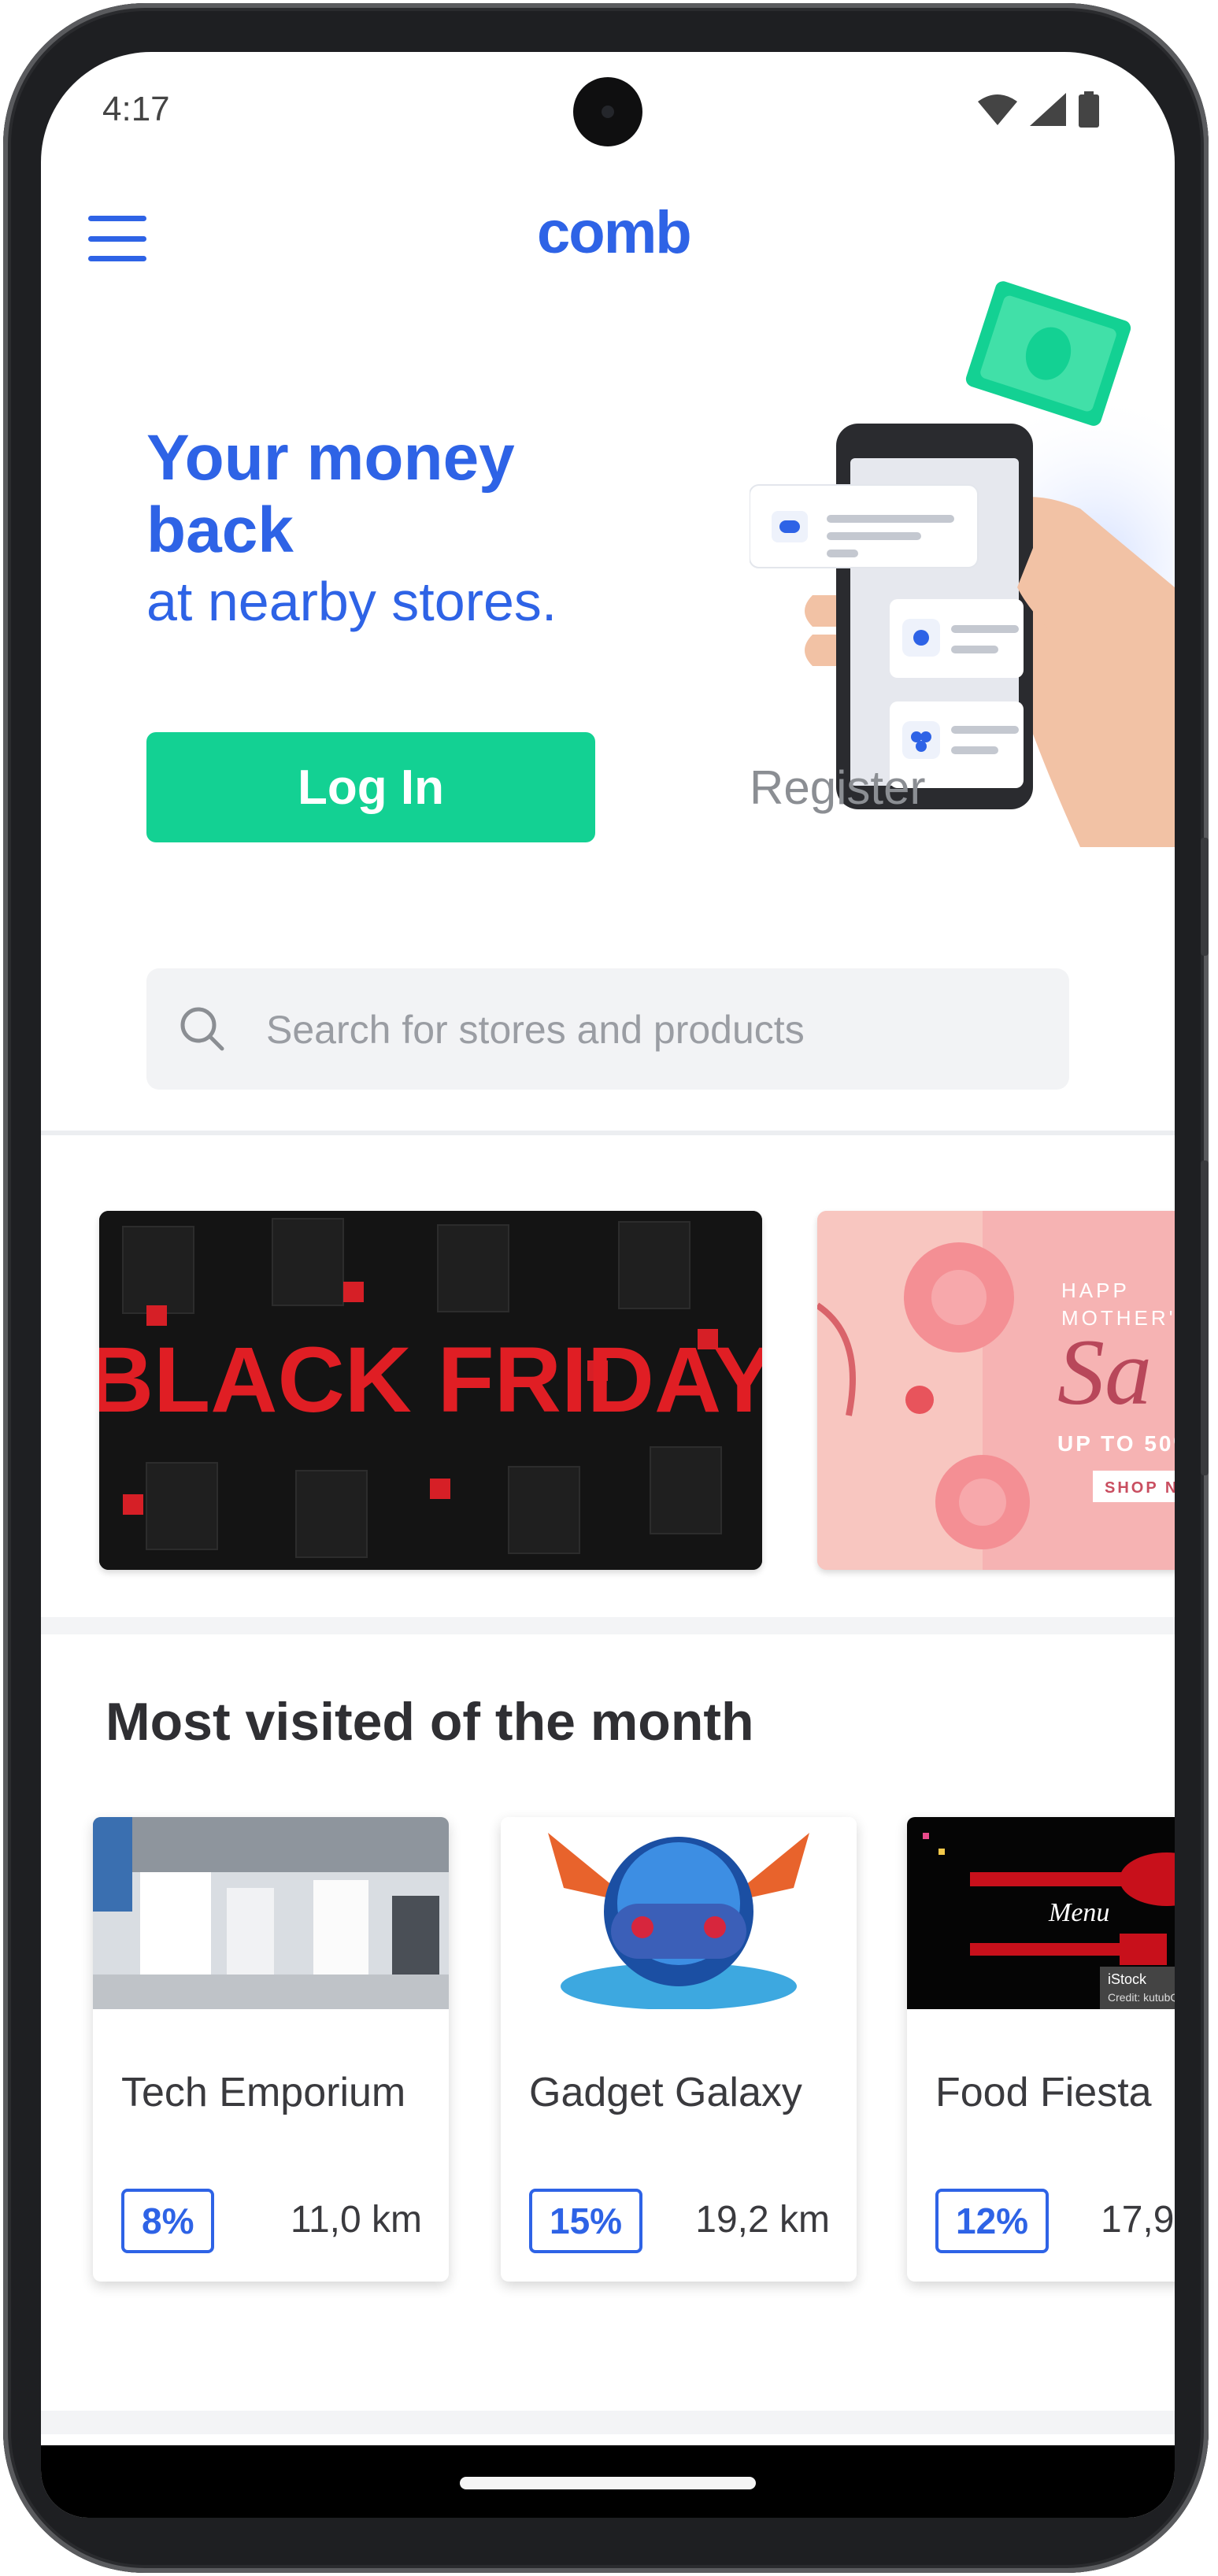  Describe the element at coordinates (652, 1029) in the screenshot. I see `search-input` at that location.